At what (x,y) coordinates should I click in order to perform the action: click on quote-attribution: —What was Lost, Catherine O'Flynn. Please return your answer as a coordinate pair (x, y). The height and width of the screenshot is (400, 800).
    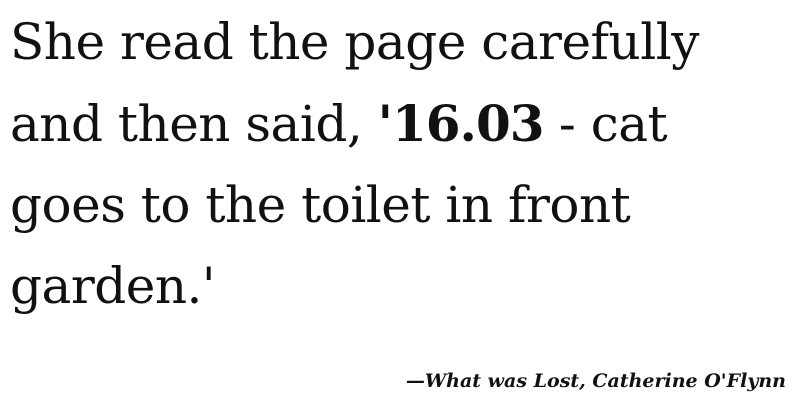
    Looking at the image, I should click on (595, 381).